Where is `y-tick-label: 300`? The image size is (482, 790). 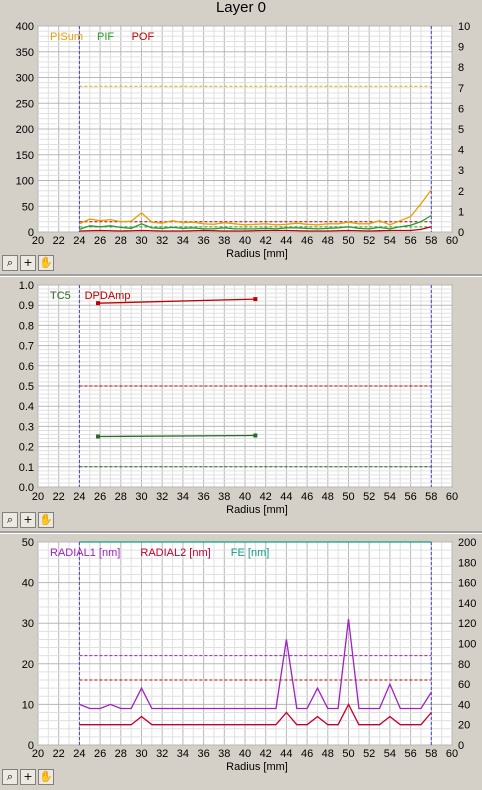
y-tick-label: 300 is located at coordinates (25, 79).